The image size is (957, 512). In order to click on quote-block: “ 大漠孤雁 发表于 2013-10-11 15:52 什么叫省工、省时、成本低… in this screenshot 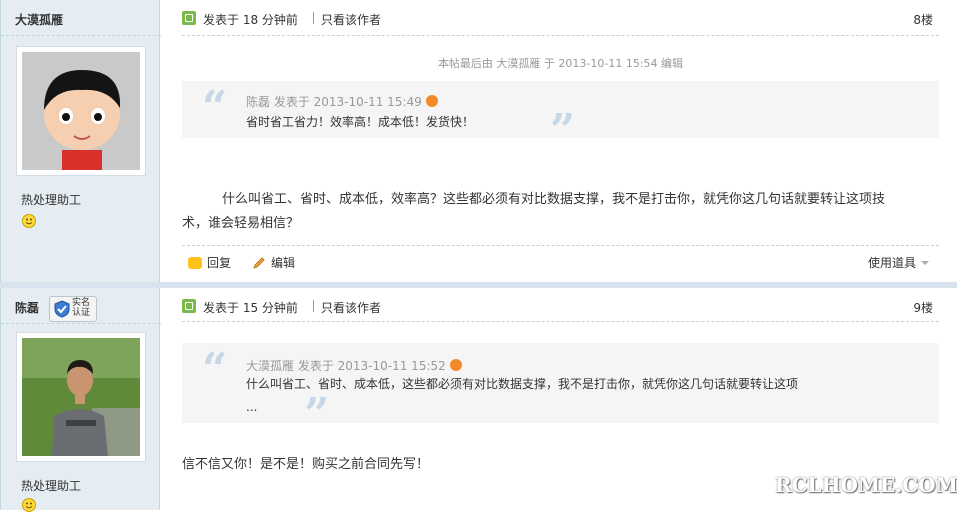, I will do `click(560, 390)`.